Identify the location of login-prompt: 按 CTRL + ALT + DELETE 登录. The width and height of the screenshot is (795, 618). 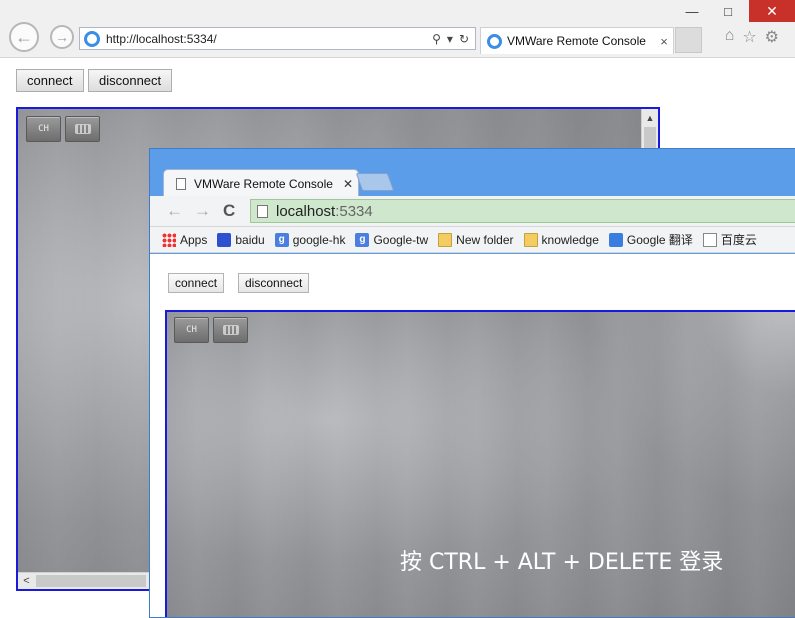
(562, 562).